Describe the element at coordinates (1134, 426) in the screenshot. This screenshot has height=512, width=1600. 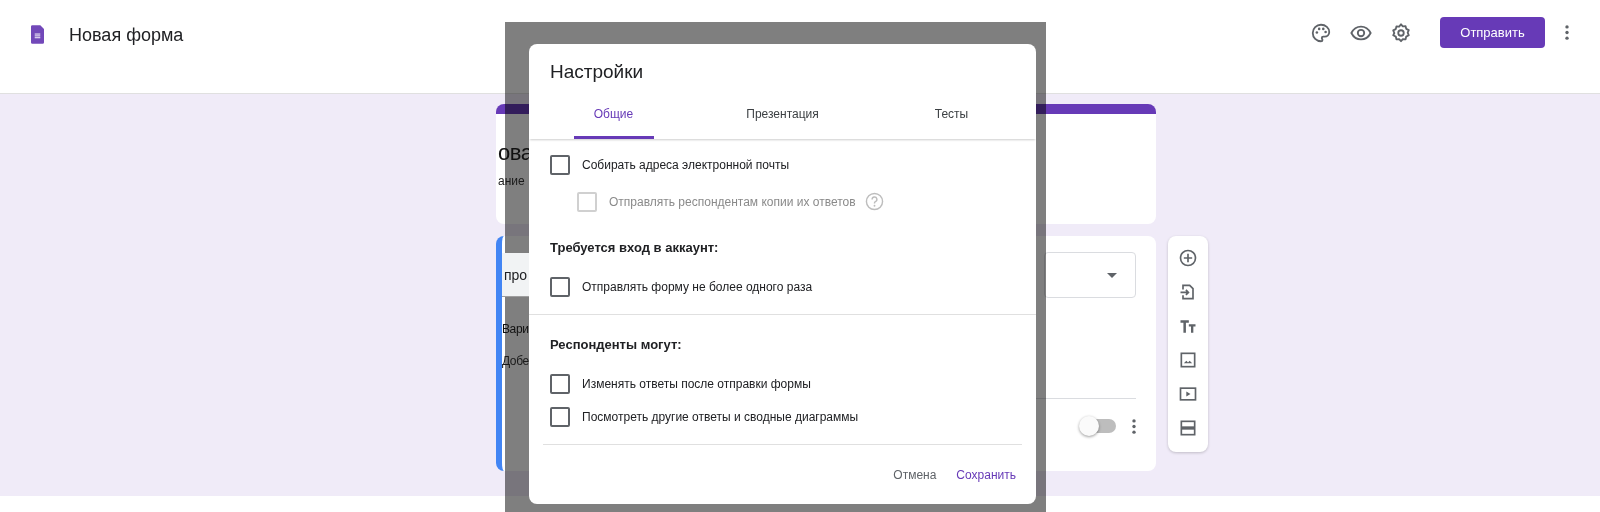
I see `more-options-icon` at that location.